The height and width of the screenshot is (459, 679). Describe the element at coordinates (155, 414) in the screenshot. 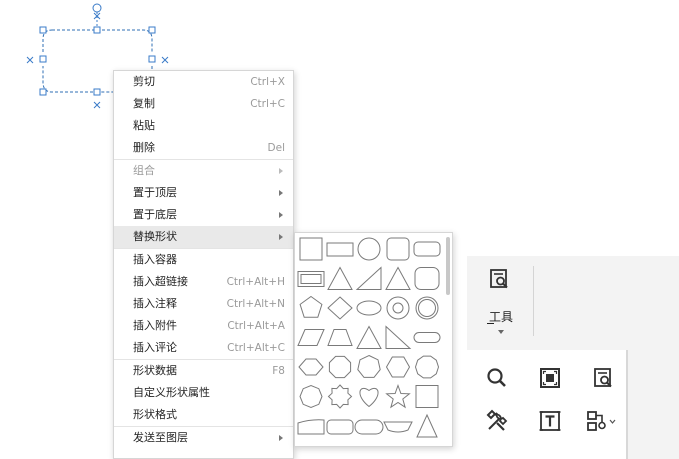

I see `menu-item-label: 形状格式` at that location.